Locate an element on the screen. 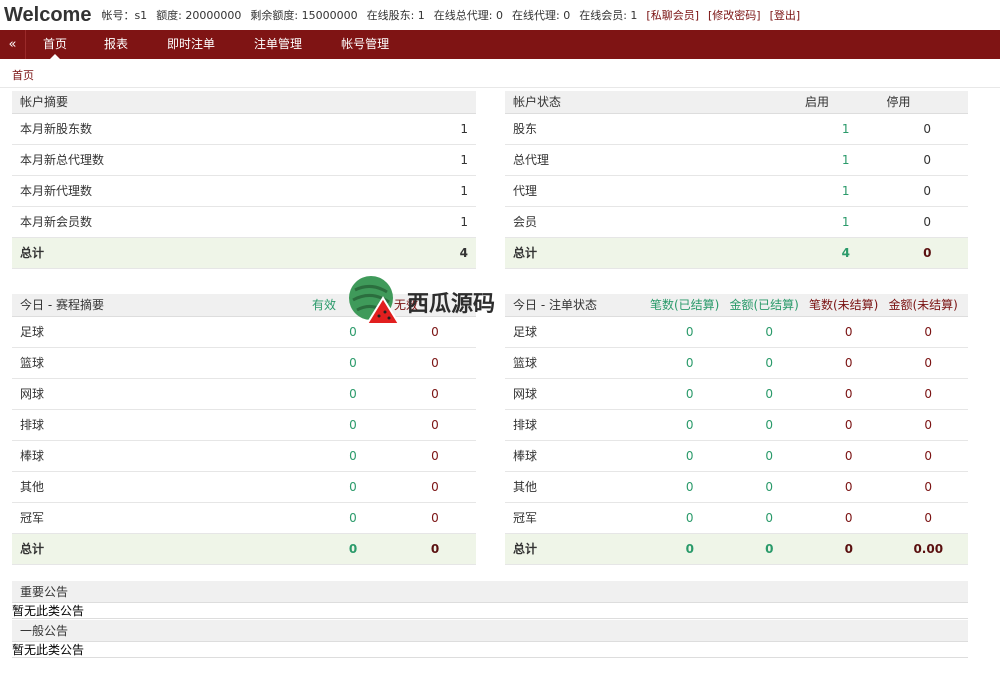  breadcrumb: 首页 is located at coordinates (23, 75).